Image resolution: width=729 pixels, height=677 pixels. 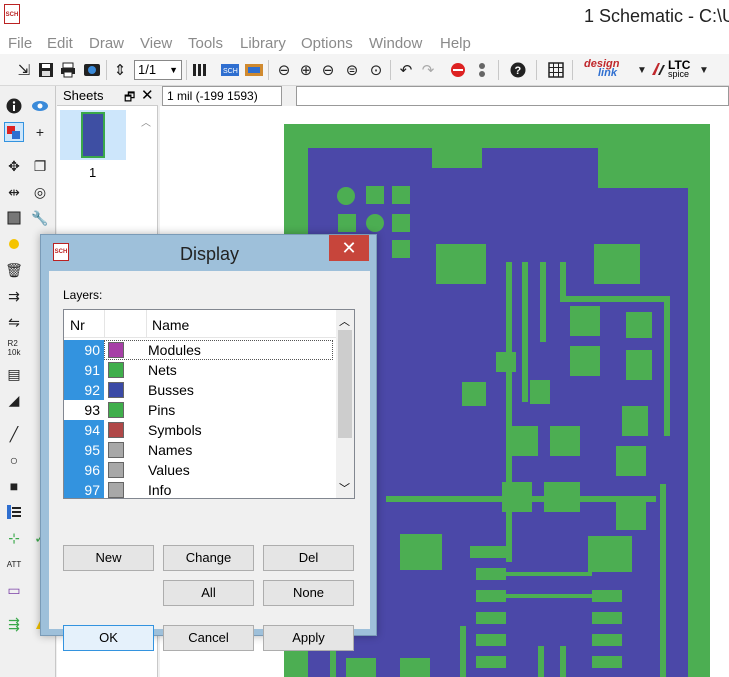 What do you see at coordinates (327, 43) in the screenshot?
I see `menu-options: Options` at bounding box center [327, 43].